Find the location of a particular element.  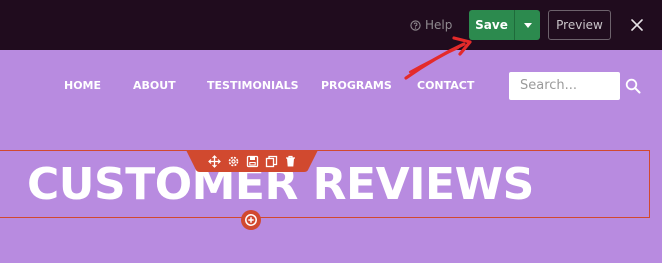

help-button: Help is located at coordinates (431, 25).